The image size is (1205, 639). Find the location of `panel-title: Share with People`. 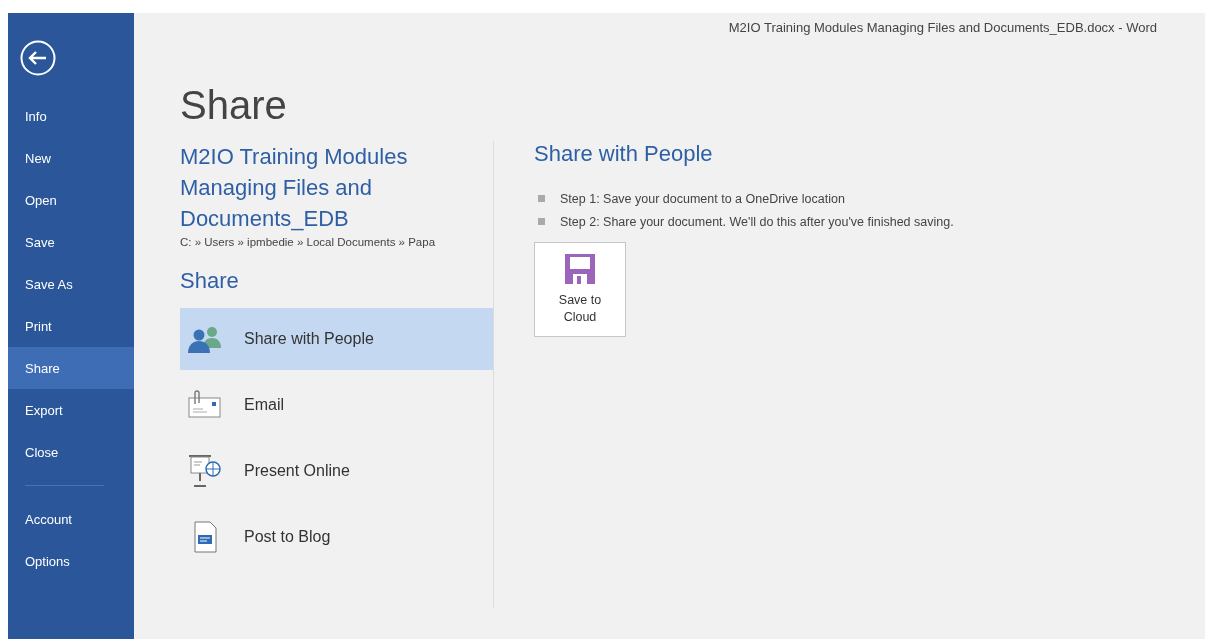

panel-title: Share with People is located at coordinates (624, 154).